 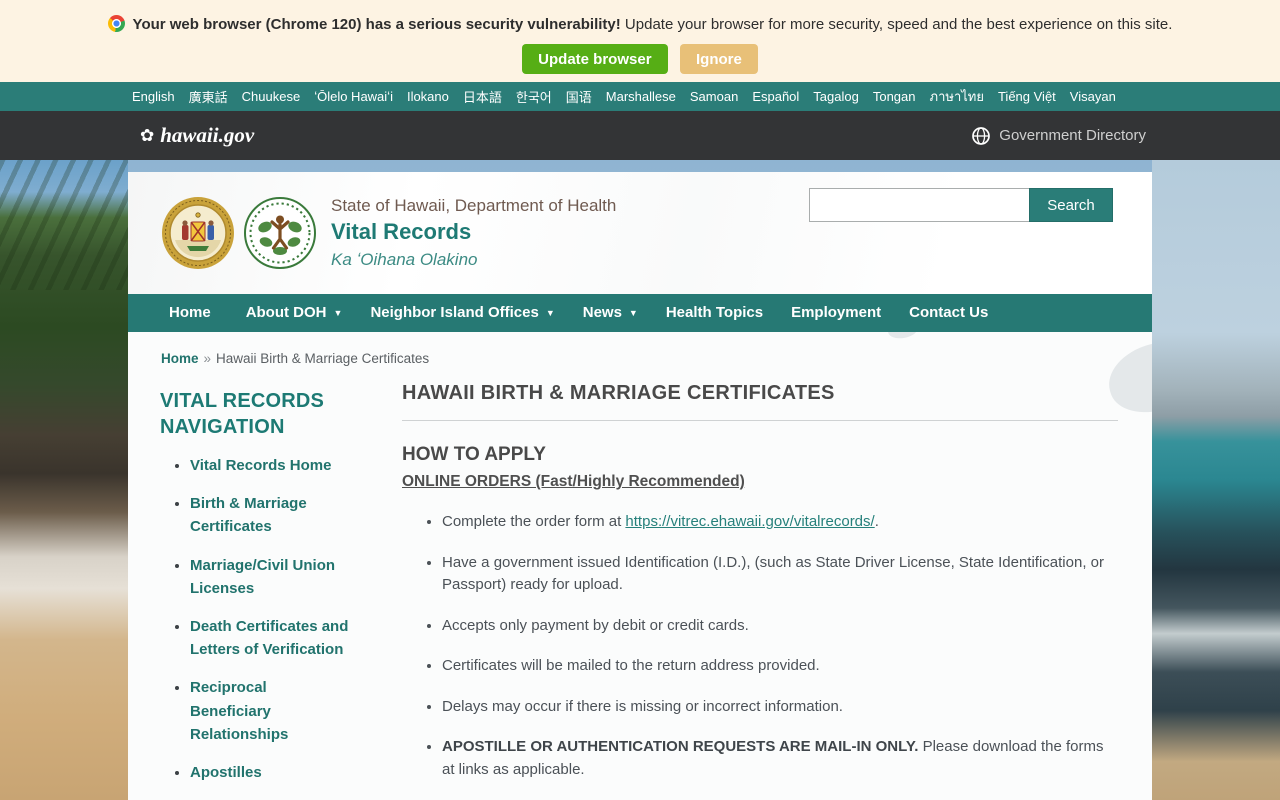 What do you see at coordinates (981, 136) in the screenshot?
I see `globe-icon` at bounding box center [981, 136].